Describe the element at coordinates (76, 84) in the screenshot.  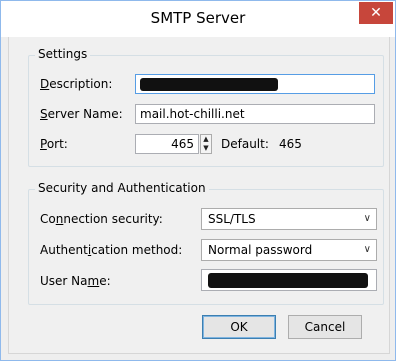
I see `description-label: Description:` at that location.